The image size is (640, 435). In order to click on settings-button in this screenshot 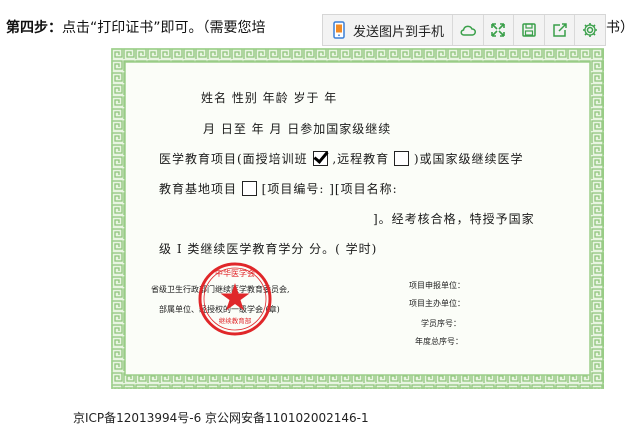, I will do `click(590, 30)`.